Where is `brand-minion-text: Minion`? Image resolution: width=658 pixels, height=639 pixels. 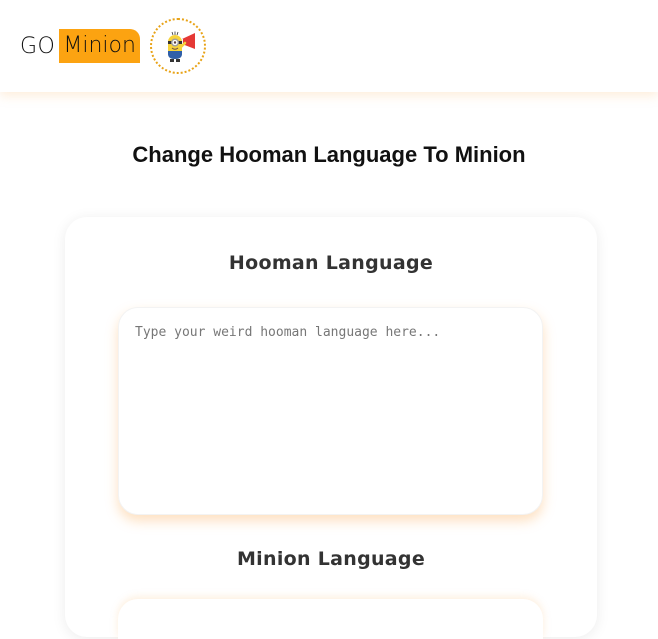
brand-minion-text: Minion is located at coordinates (99, 46).